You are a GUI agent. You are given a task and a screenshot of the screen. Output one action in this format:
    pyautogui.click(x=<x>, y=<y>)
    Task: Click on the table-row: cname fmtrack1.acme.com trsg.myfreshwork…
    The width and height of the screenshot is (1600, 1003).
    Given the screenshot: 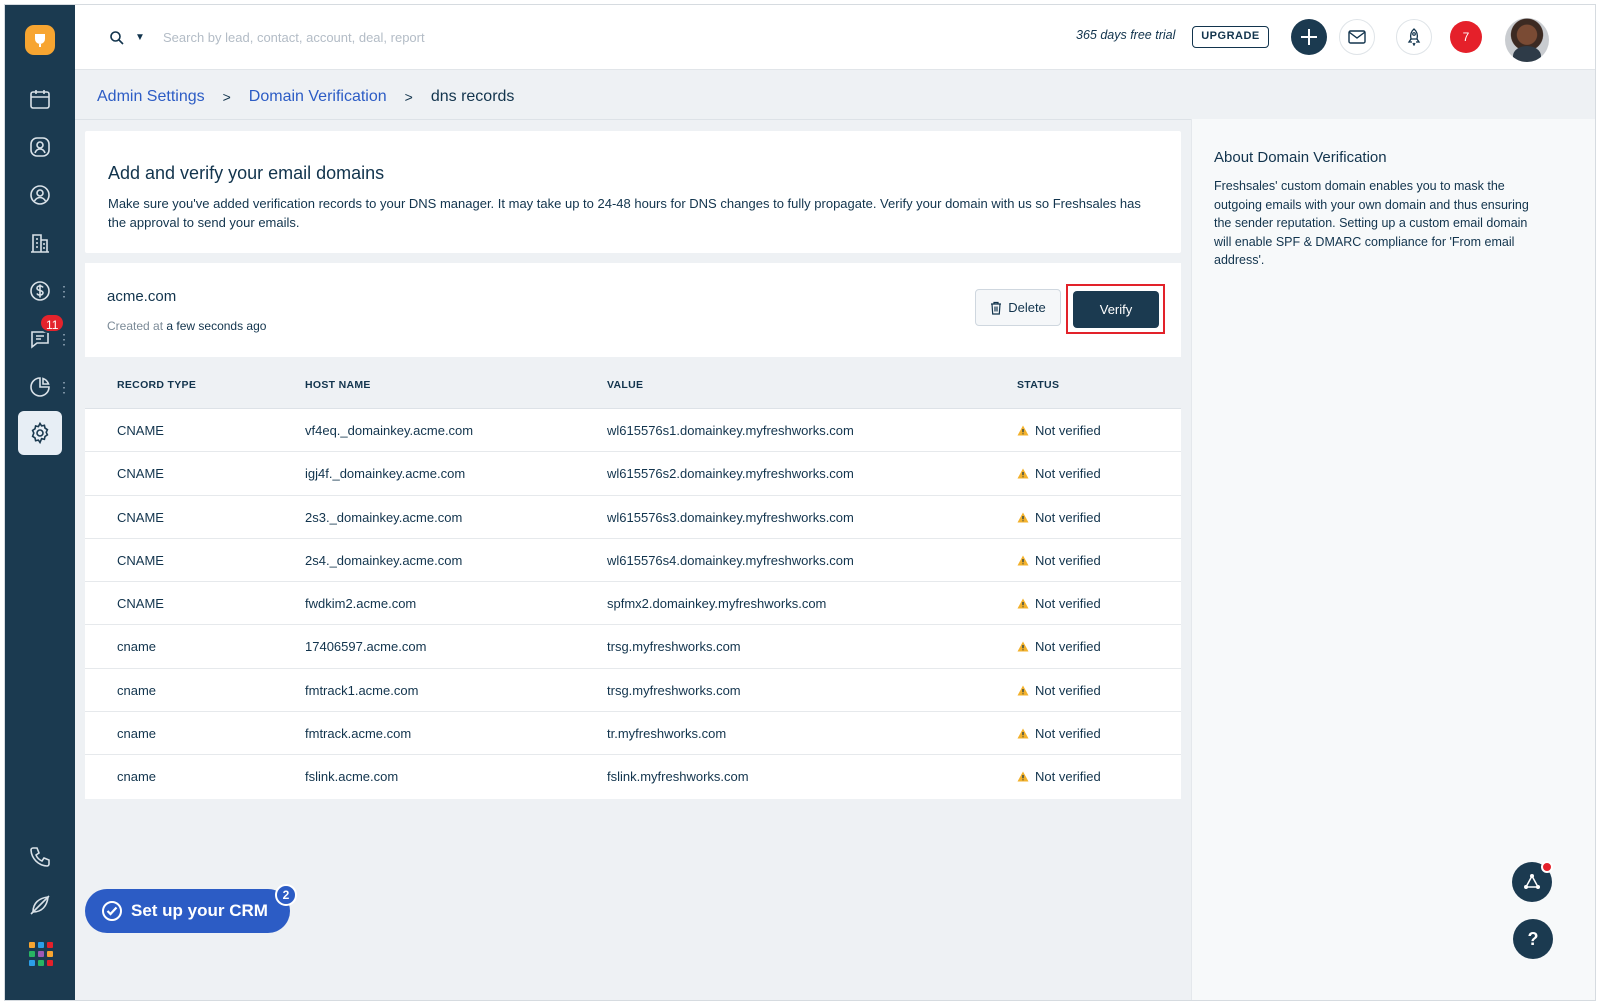 What is the action you would take?
    pyautogui.click(x=633, y=691)
    